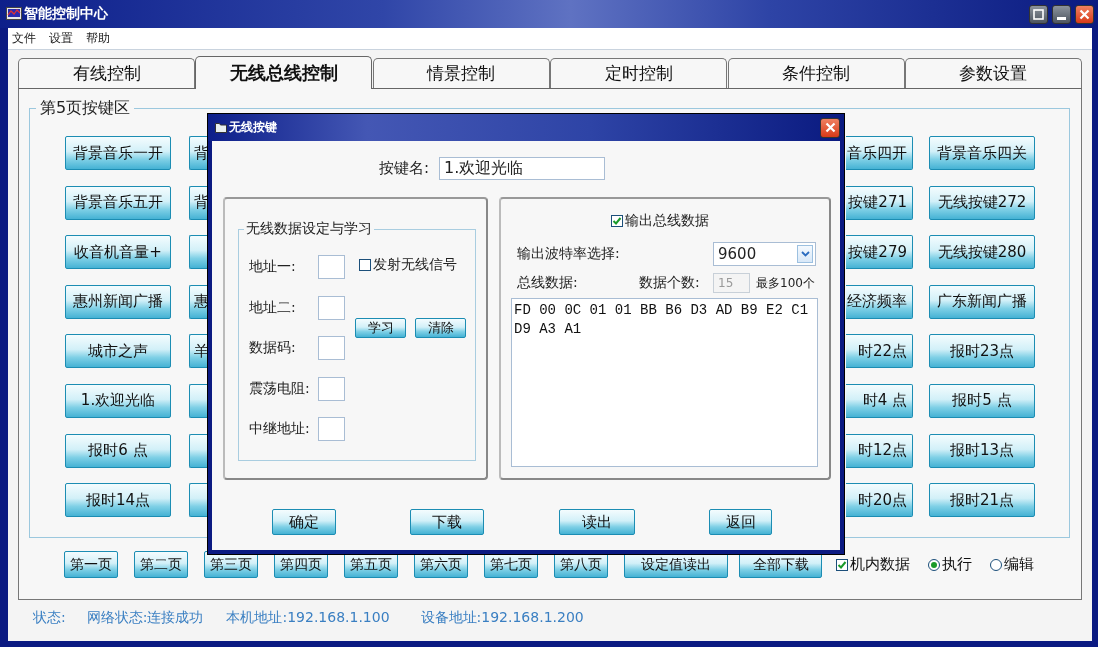 The height and width of the screenshot is (647, 1098). Describe the element at coordinates (284, 72) in the screenshot. I see `tab: 无线总线控制` at that location.